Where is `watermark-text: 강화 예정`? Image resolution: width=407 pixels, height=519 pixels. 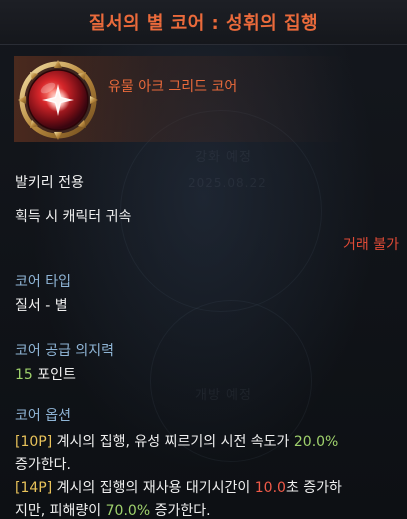 watermark-text: 강화 예정 is located at coordinates (223, 157).